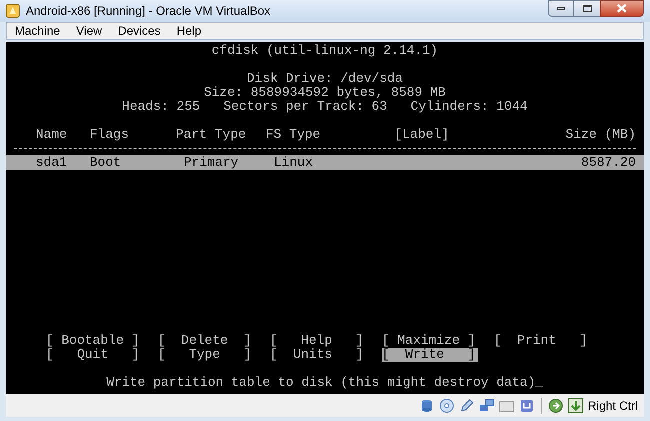  Describe the element at coordinates (211, 162) in the screenshot. I see `table-cell: Primary` at that location.